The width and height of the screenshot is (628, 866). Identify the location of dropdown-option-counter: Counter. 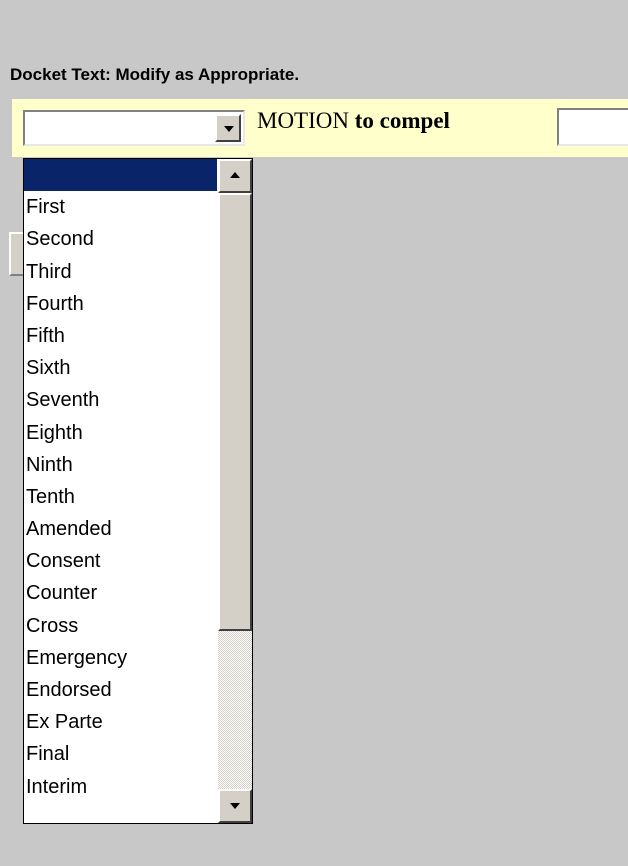
(120, 593).